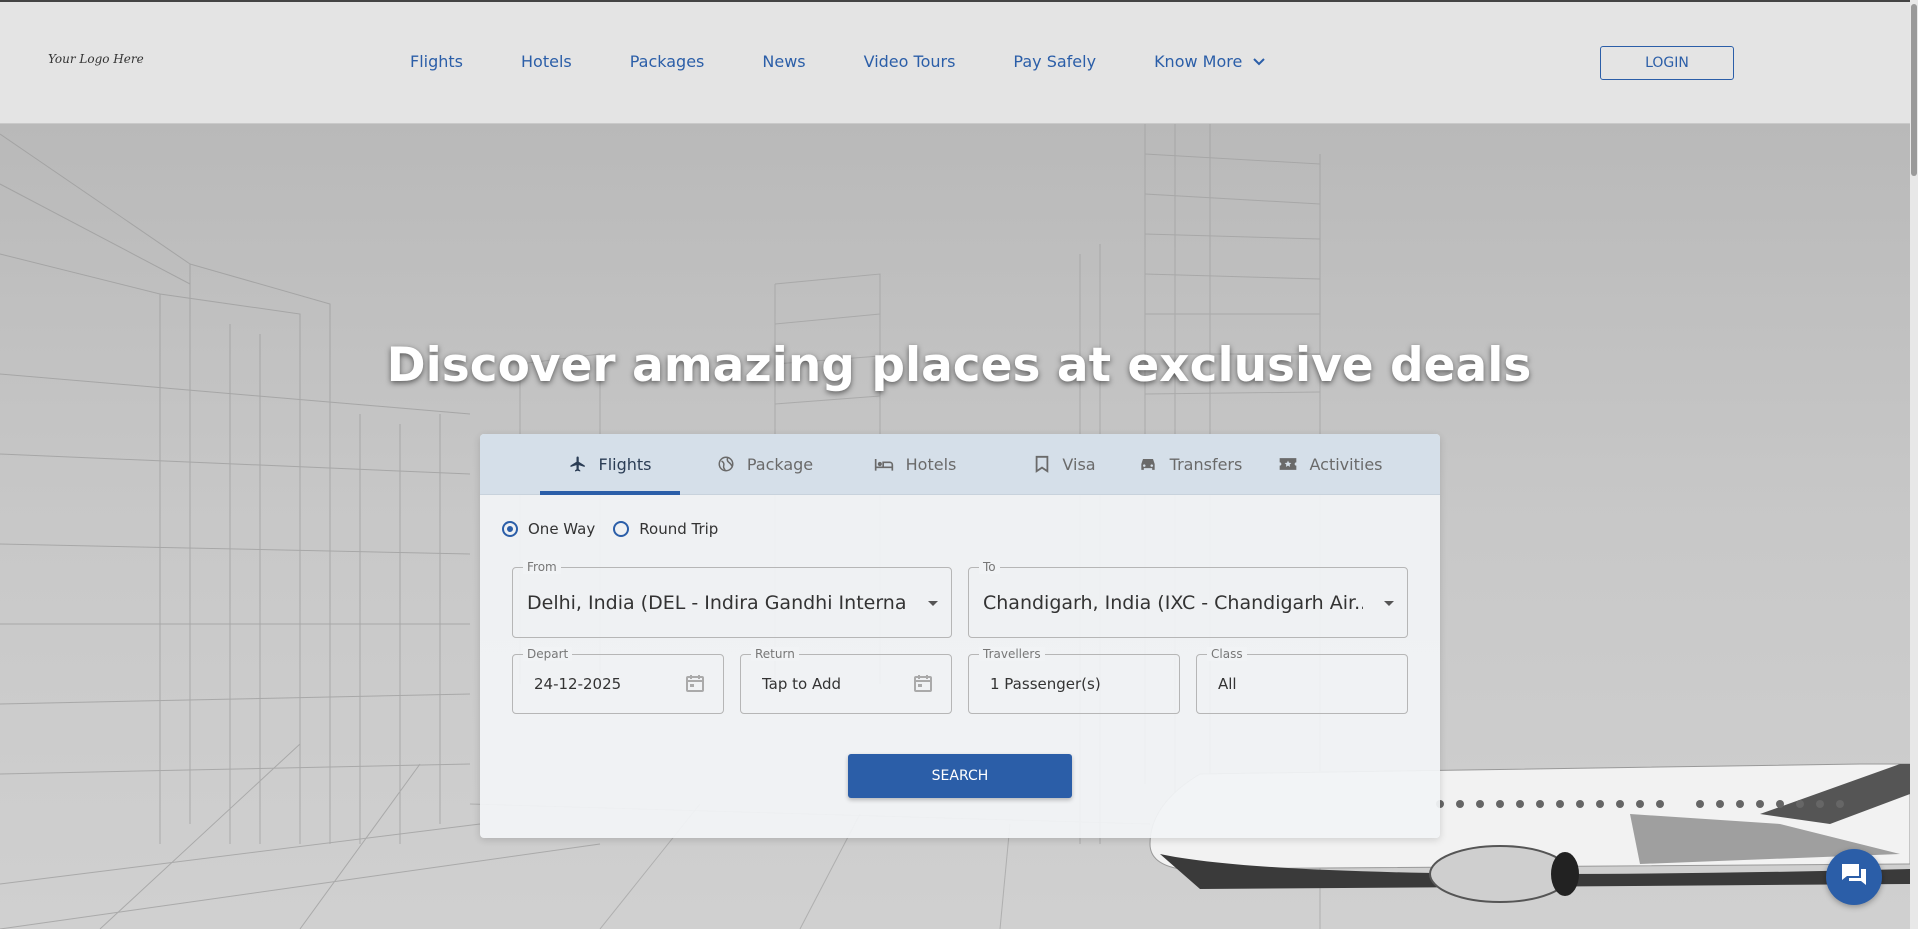  What do you see at coordinates (679, 529) in the screenshot?
I see `radio-round-trip-label: Round Trip` at bounding box center [679, 529].